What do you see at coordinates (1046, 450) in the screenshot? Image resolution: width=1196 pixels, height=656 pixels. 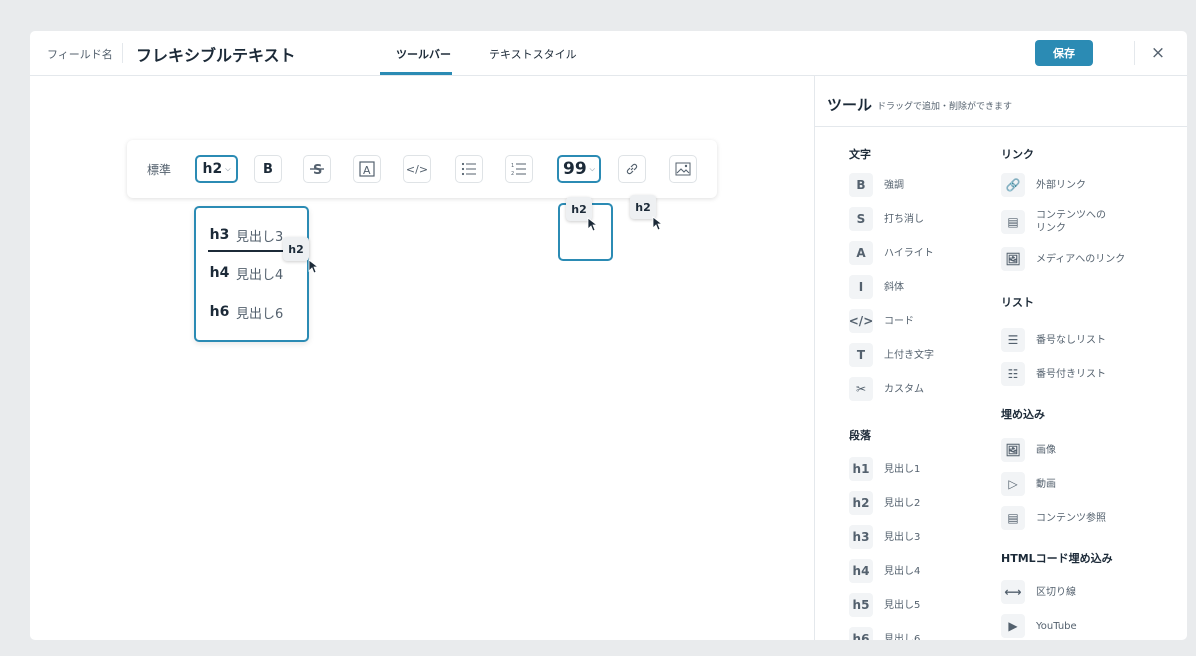 I see `tool-label: 画像` at bounding box center [1046, 450].